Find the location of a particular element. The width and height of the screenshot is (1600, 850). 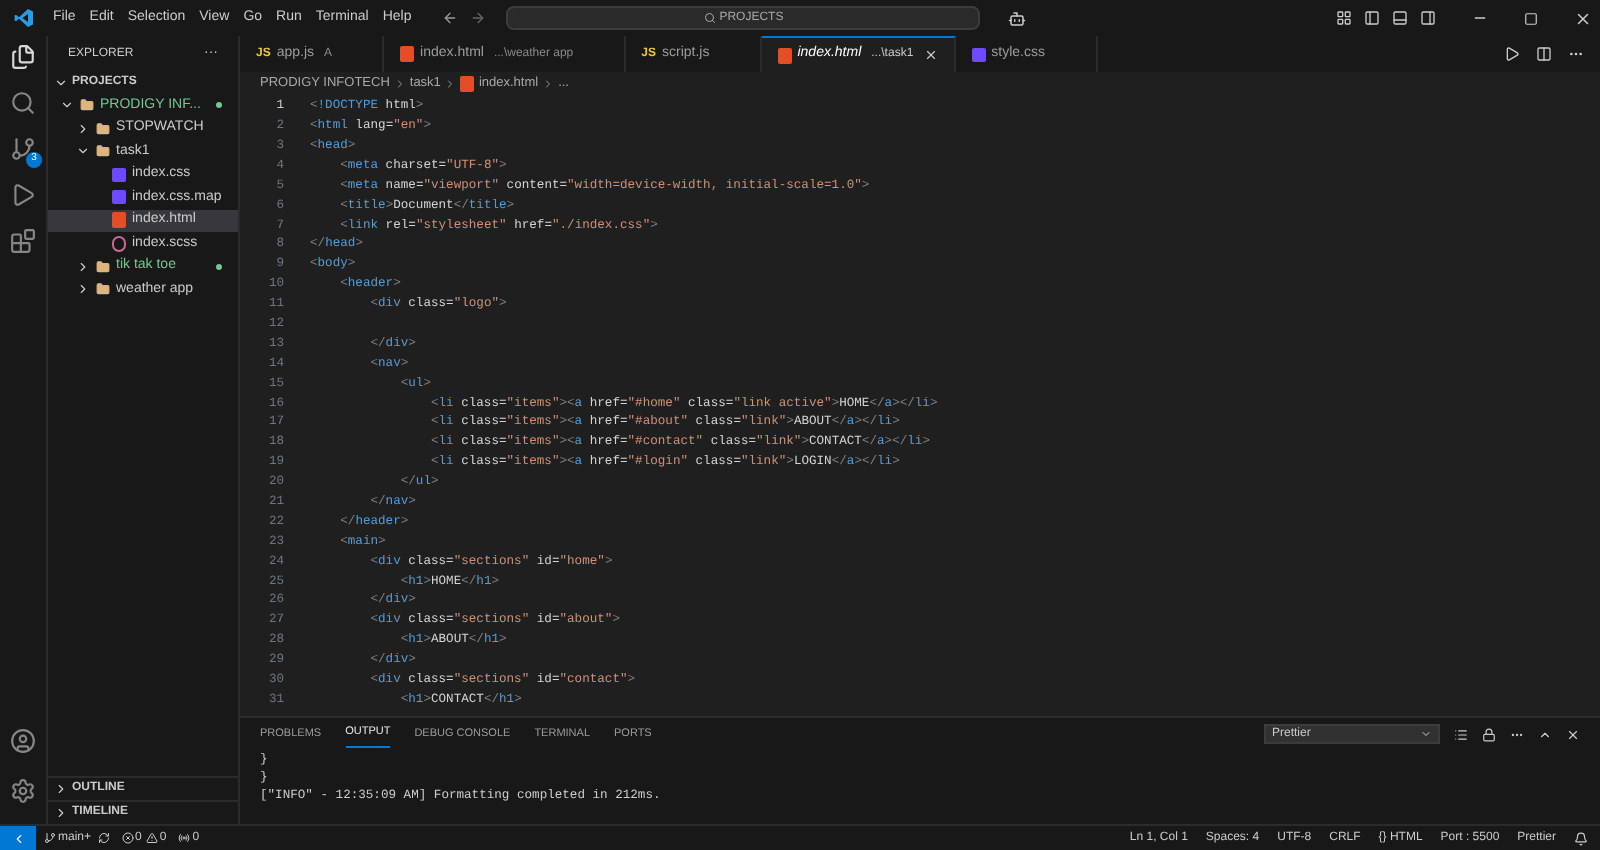

explorer-icon is located at coordinates (23, 57).